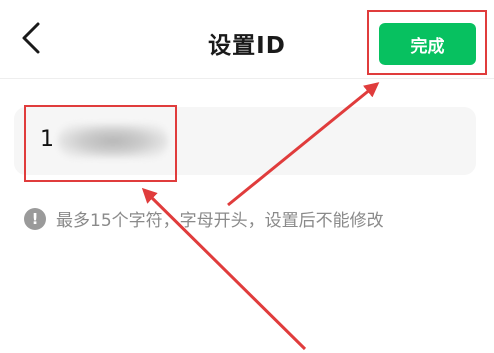  I want to click on id-rules-hint: ! 最多15个字符，字母开头，设置后不能修改, so click(204, 218).